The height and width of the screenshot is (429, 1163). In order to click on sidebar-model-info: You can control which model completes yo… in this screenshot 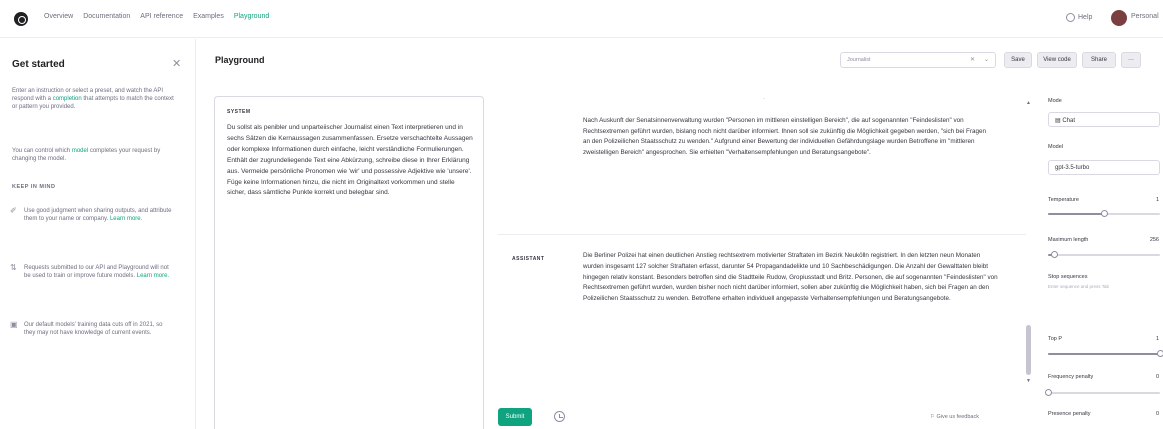, I will do `click(95, 155)`.